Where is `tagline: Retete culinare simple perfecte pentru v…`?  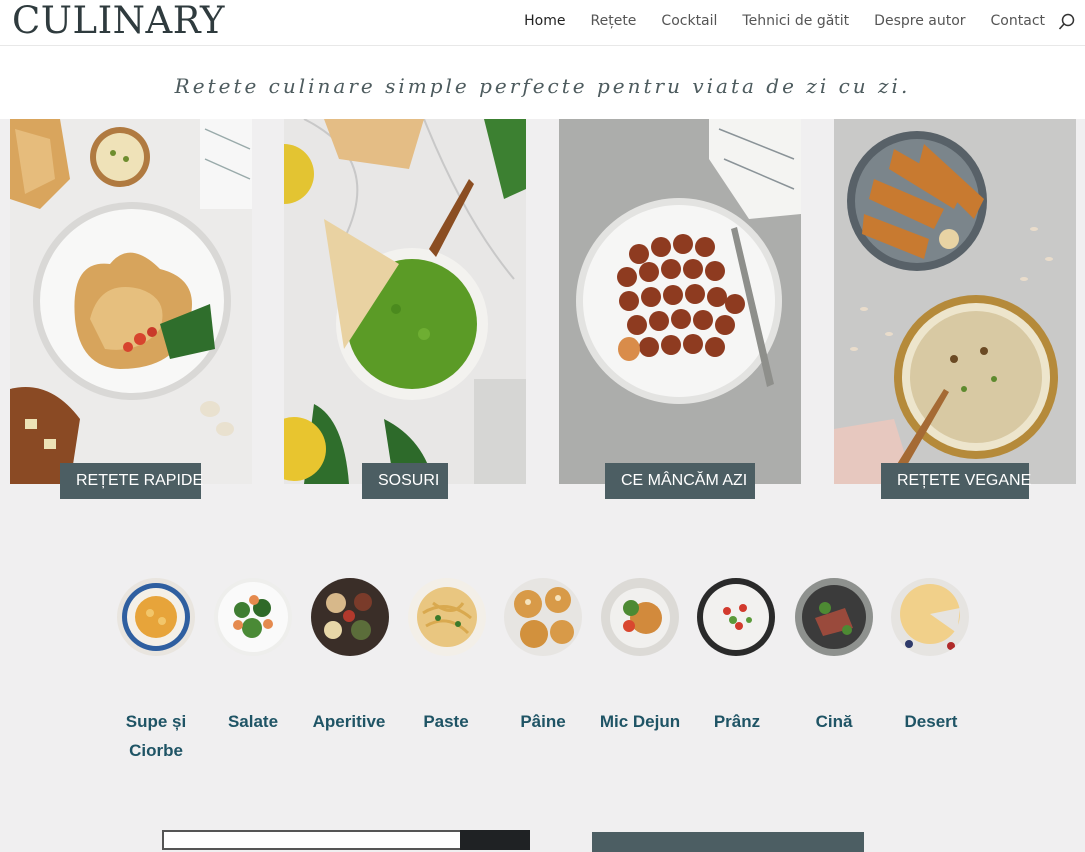 tagline: Retete culinare simple perfecte pentru v… is located at coordinates (542, 86).